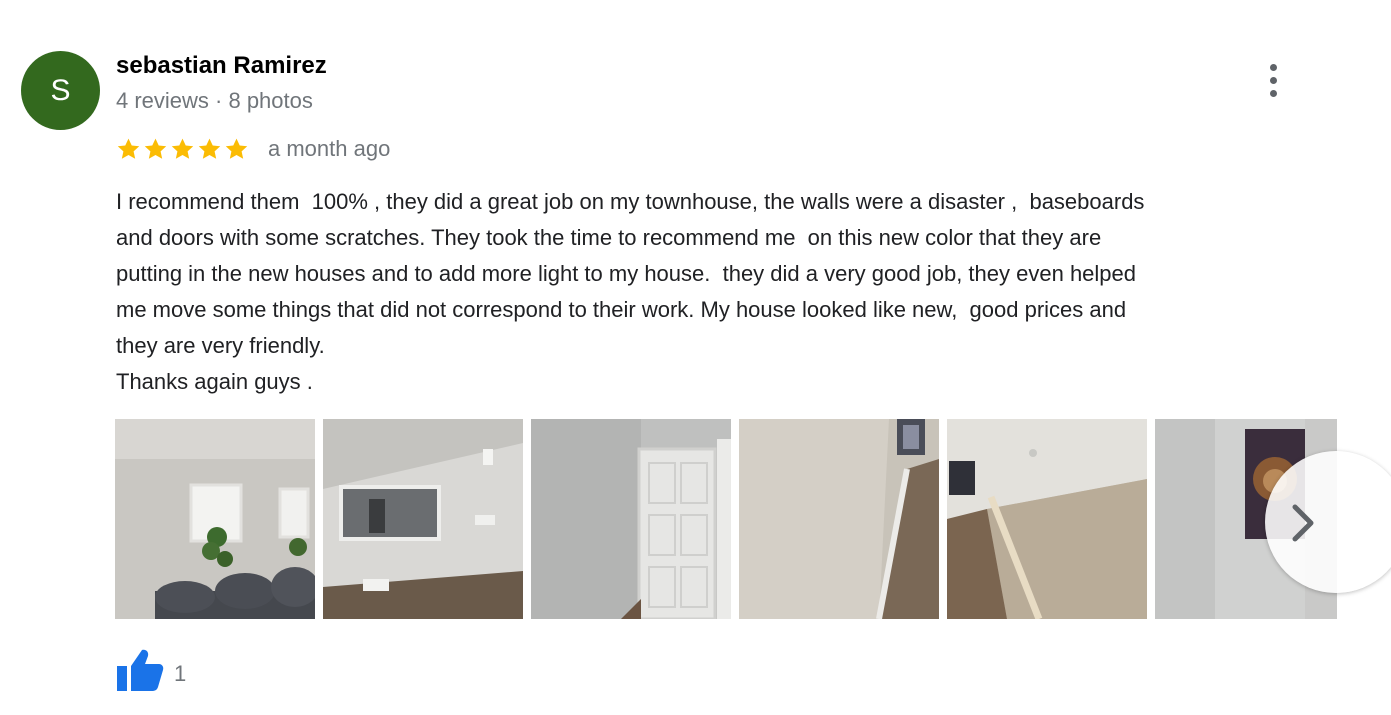  Describe the element at coordinates (1273, 80) in the screenshot. I see `more-options-icon` at that location.